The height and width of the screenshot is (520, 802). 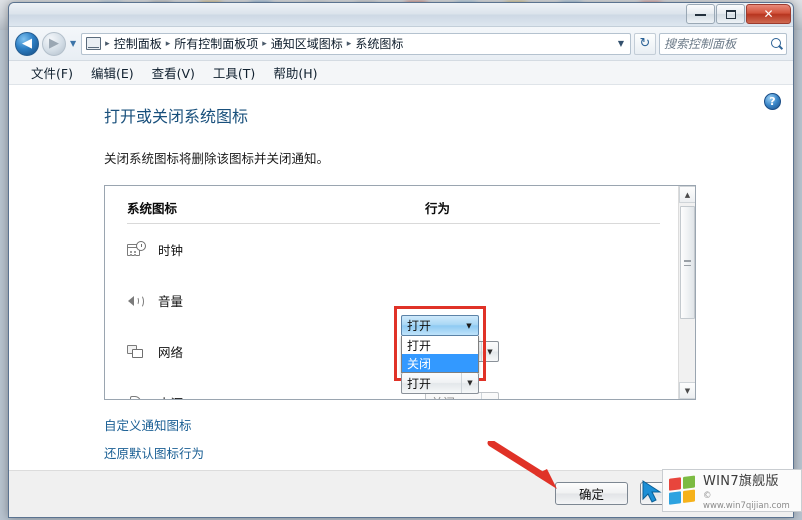 I want to click on search-input: 搜索控制面板, so click(x=723, y=43).